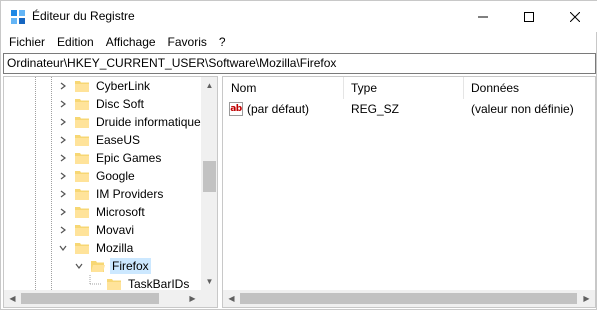 Image resolution: width=597 pixels, height=310 pixels. Describe the element at coordinates (522, 109) in the screenshot. I see `value-data: (valeur non définie)` at that location.